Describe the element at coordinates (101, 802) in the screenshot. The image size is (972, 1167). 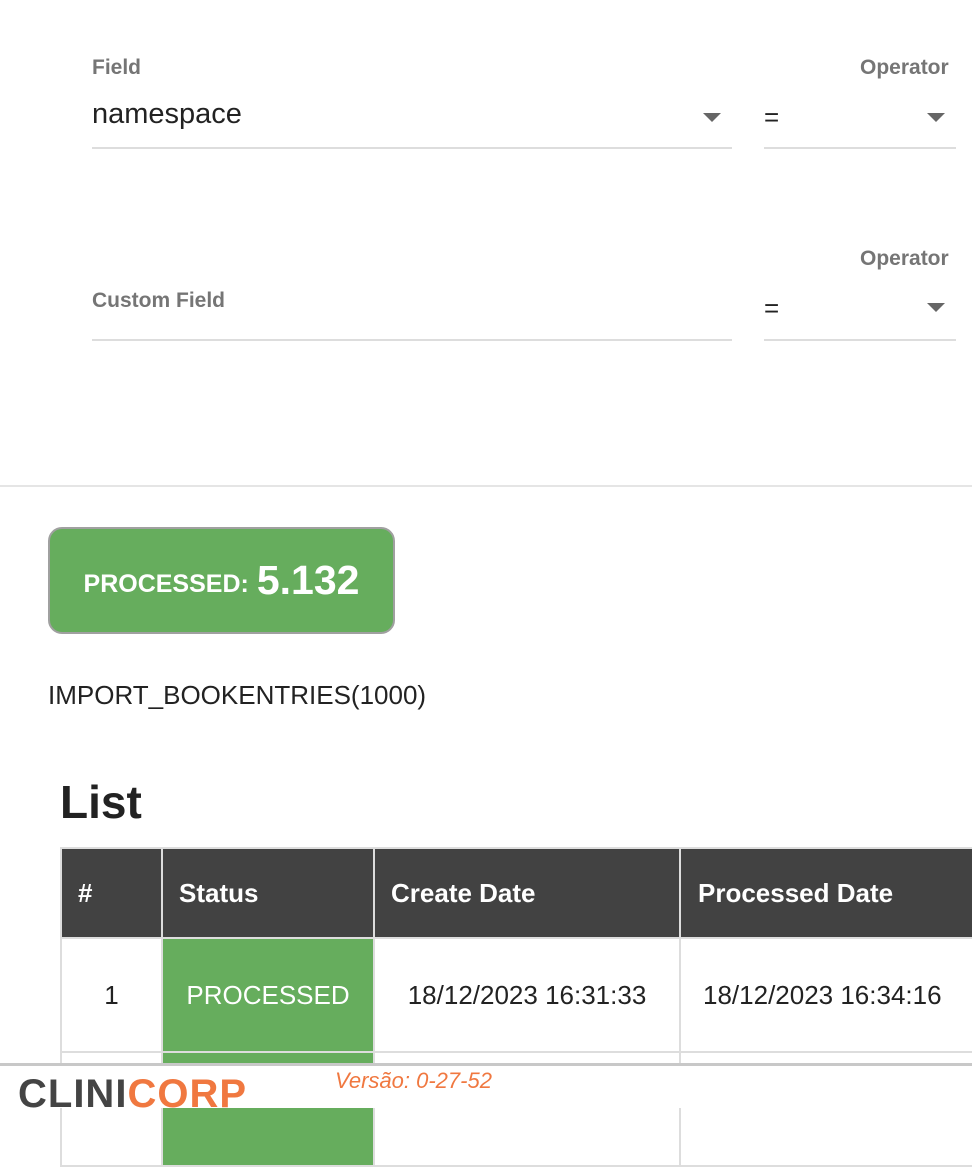
I see `list-title: List` at that location.